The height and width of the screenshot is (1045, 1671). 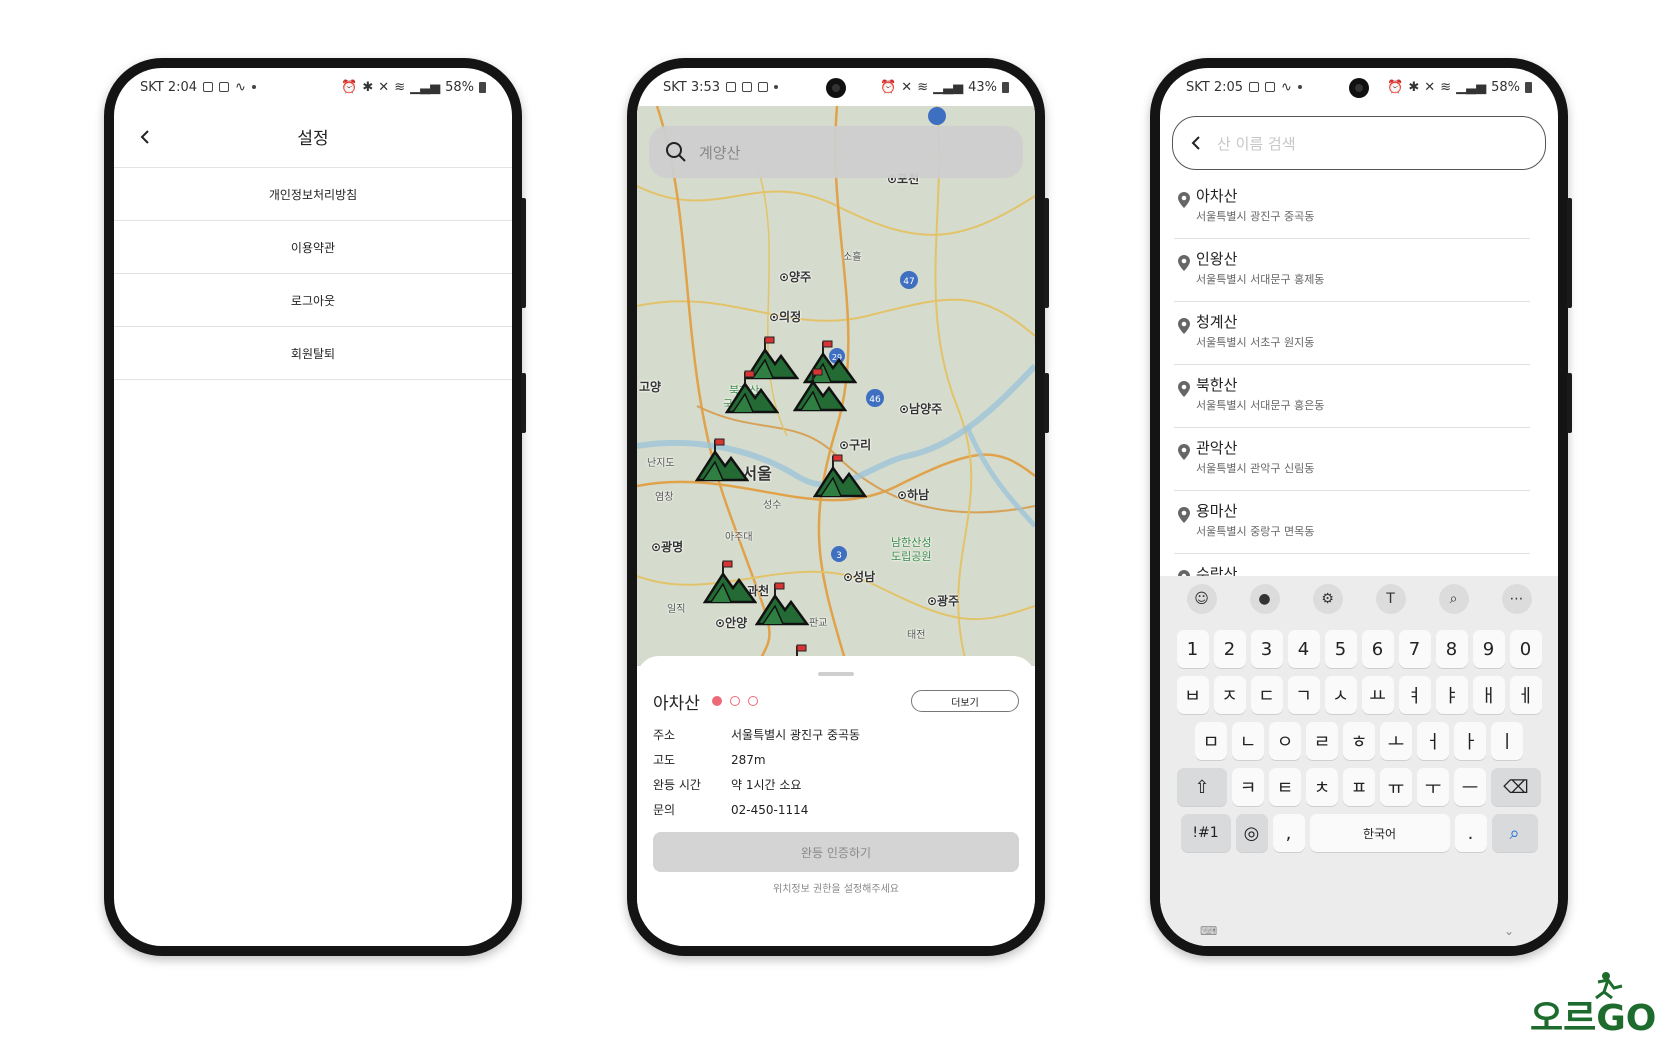 What do you see at coordinates (1525, 695) in the screenshot?
I see `key: ㅔ` at bounding box center [1525, 695].